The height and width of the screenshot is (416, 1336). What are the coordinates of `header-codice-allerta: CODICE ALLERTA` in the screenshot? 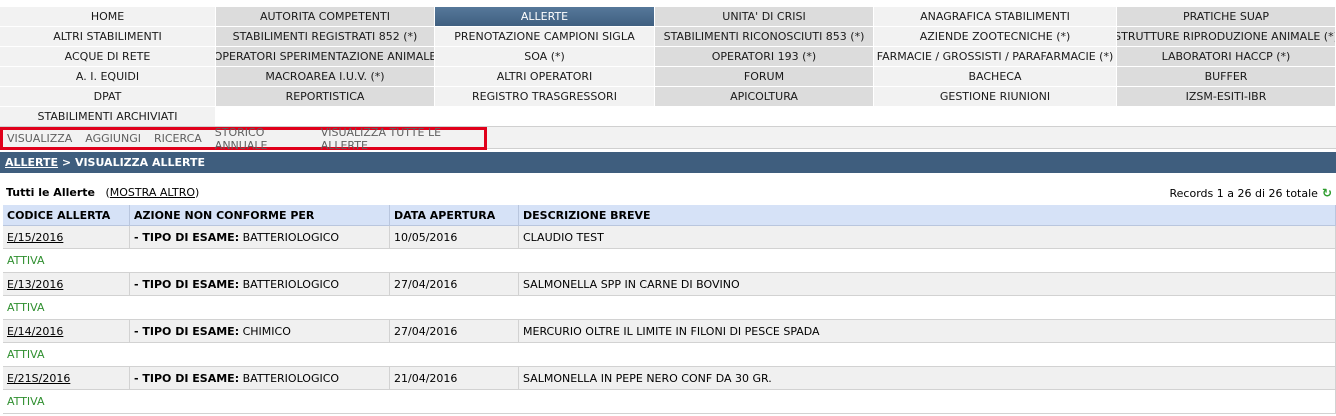 It's located at (66, 215).